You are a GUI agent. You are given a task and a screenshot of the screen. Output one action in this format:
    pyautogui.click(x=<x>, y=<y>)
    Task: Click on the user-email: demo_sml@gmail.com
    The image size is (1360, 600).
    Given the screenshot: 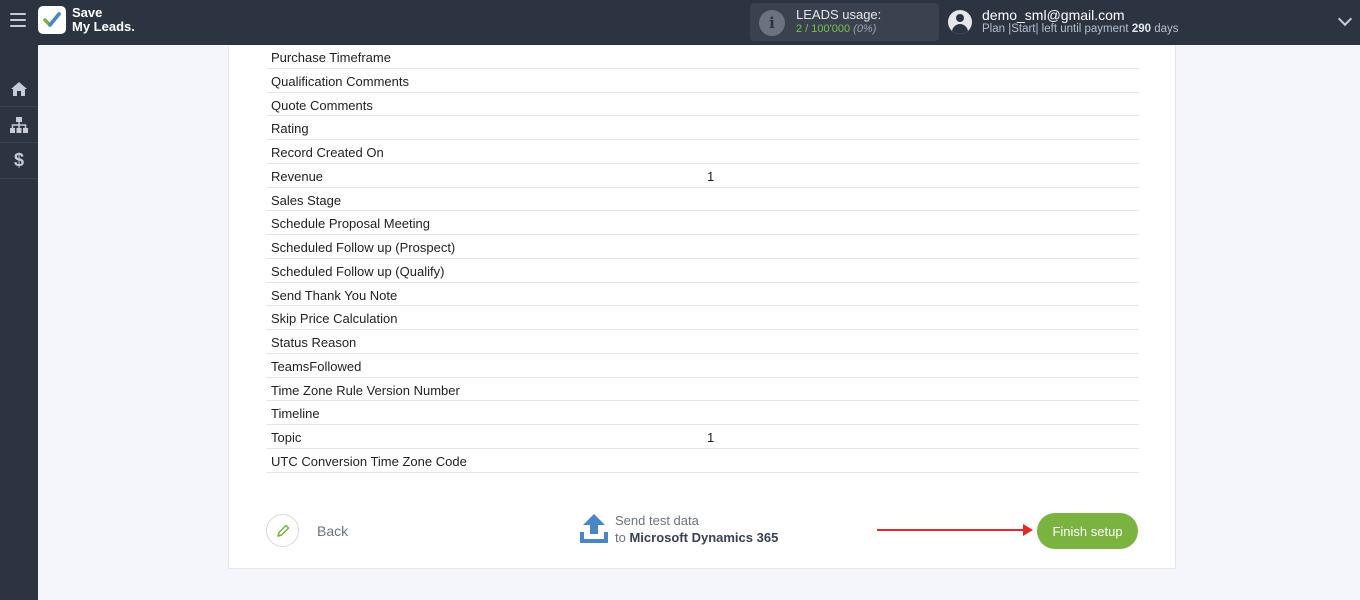 What is the action you would take?
    pyautogui.click(x=1053, y=15)
    